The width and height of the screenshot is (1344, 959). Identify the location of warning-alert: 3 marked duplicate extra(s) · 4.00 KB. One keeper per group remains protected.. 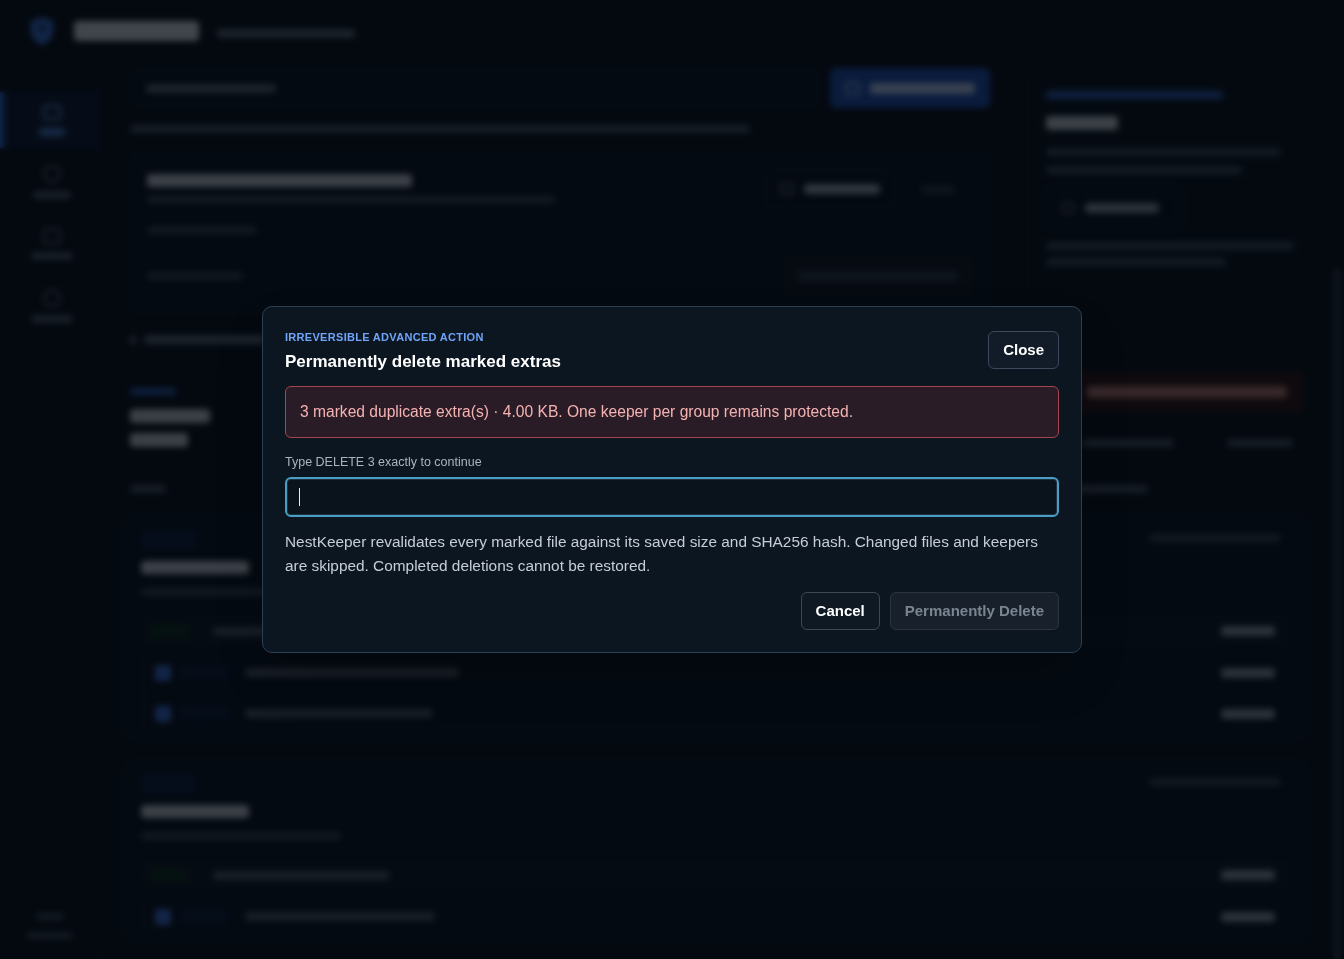
(672, 412).